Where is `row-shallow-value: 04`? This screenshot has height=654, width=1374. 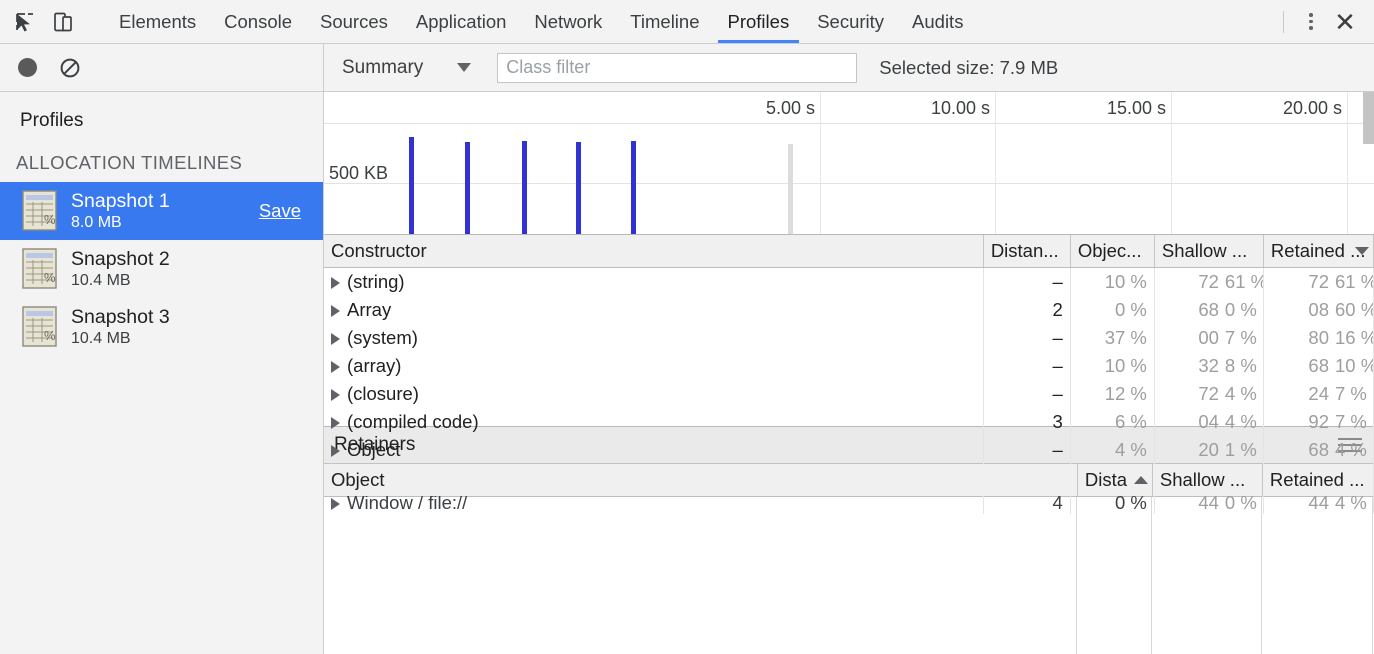
row-shallow-value: 04 is located at coordinates (1208, 421).